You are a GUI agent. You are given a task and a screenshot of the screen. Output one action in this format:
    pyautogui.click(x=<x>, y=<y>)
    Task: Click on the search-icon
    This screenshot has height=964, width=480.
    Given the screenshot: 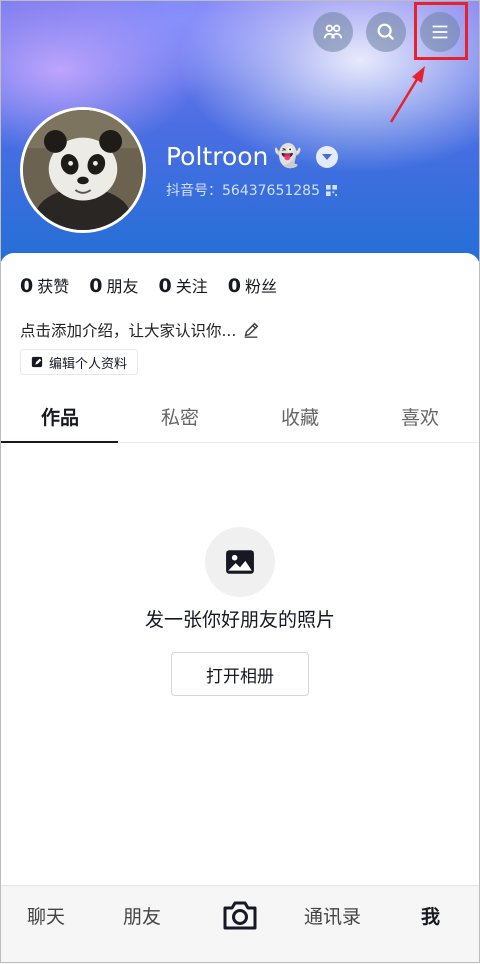 What is the action you would take?
    pyautogui.click(x=386, y=32)
    